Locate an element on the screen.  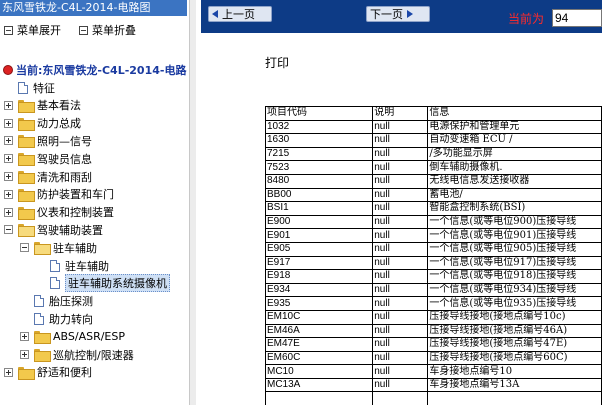
table-row: BB00 null 蓄电池/ is located at coordinates (433, 195).